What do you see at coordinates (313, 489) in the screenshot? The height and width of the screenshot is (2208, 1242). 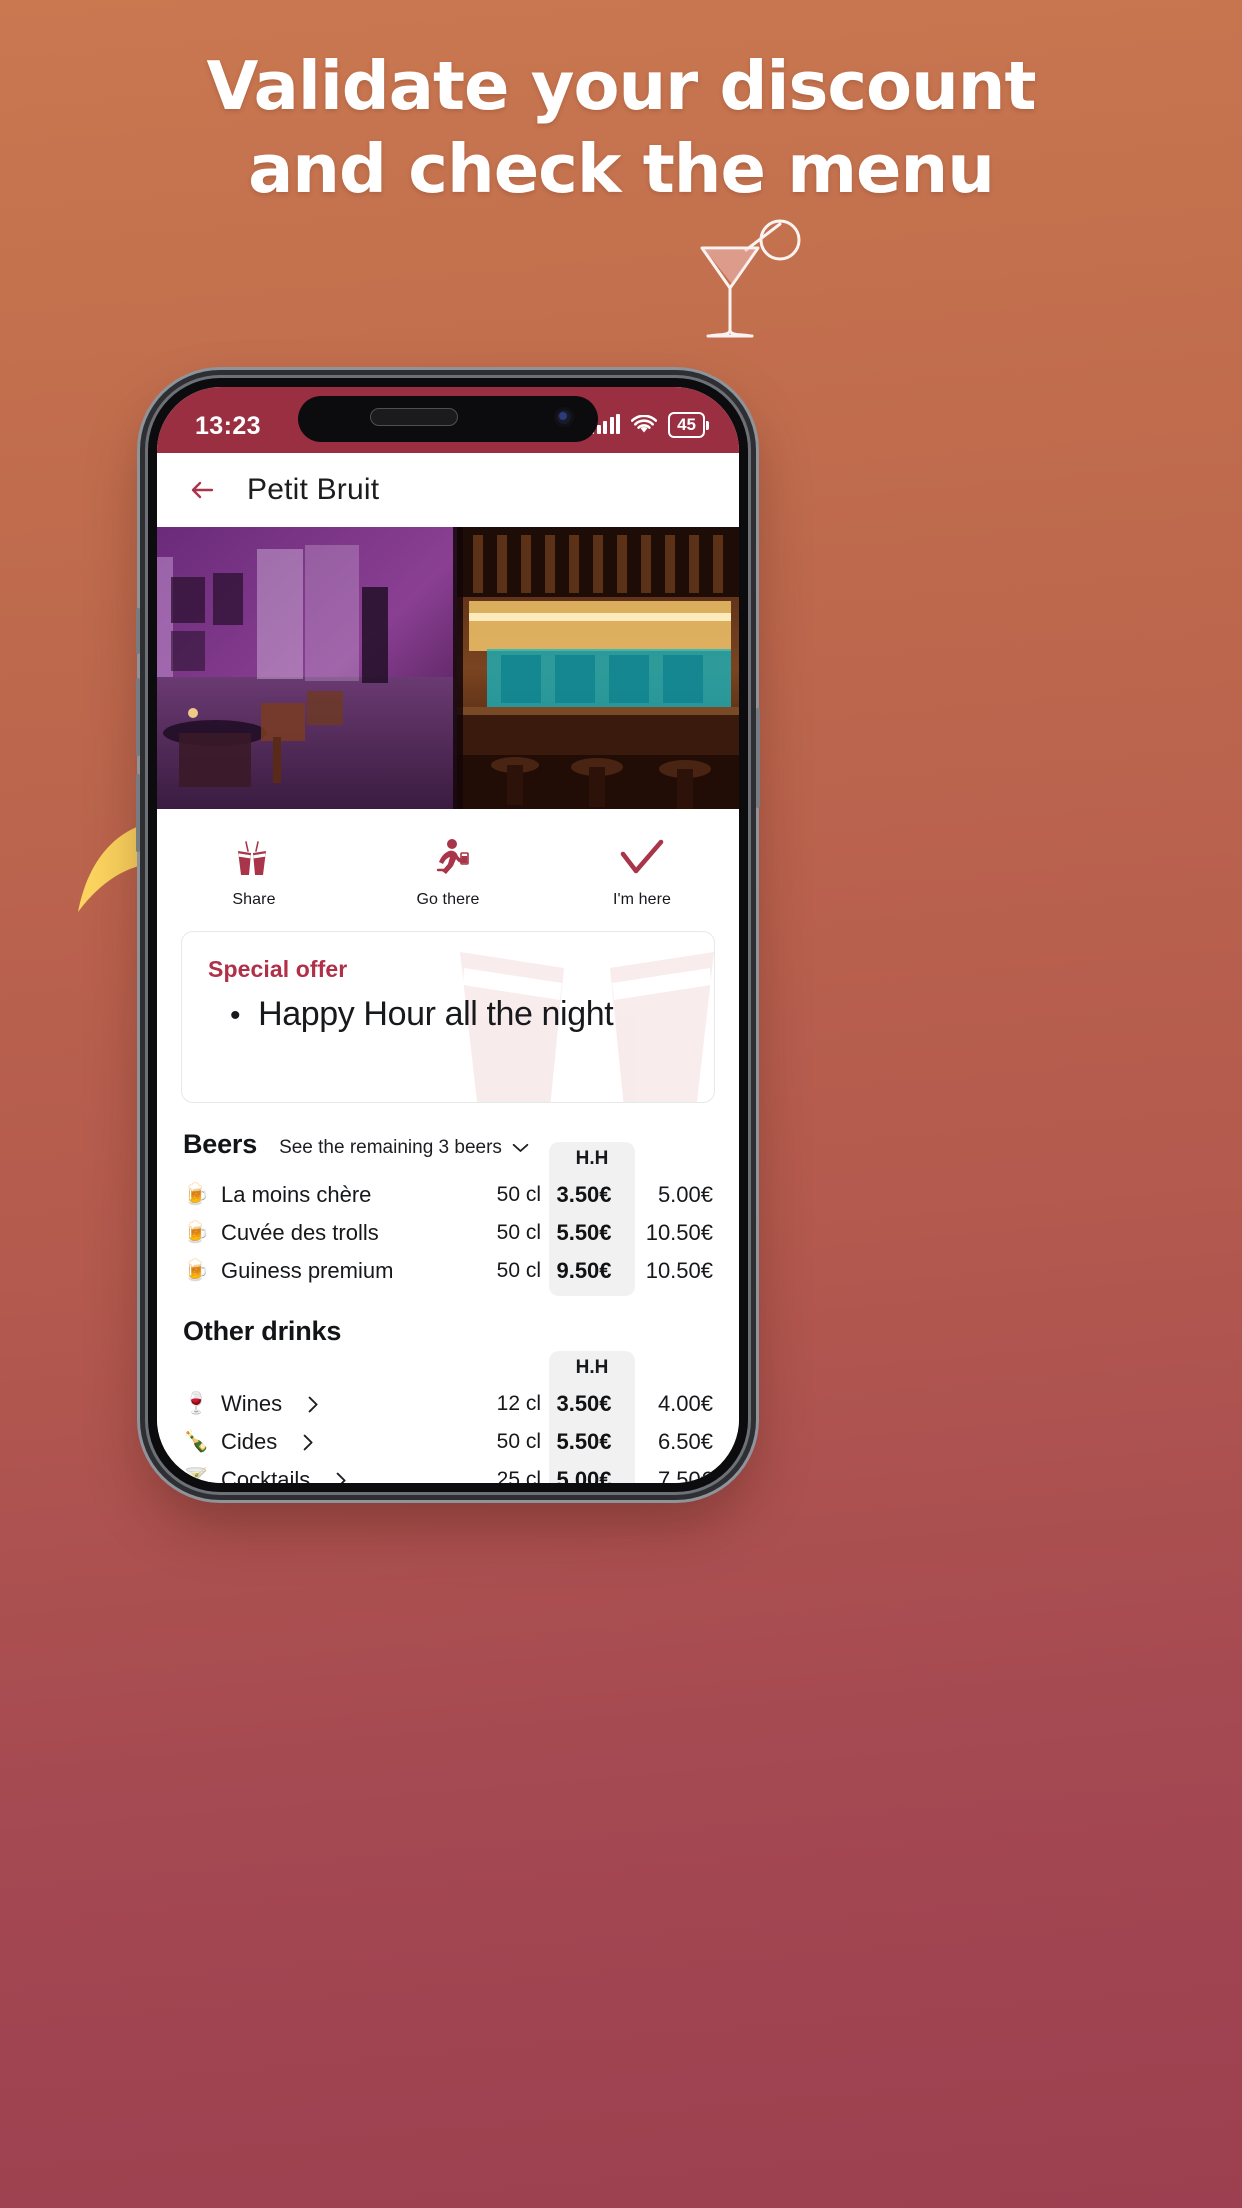 I see `page-title: Petit Bruit` at bounding box center [313, 489].